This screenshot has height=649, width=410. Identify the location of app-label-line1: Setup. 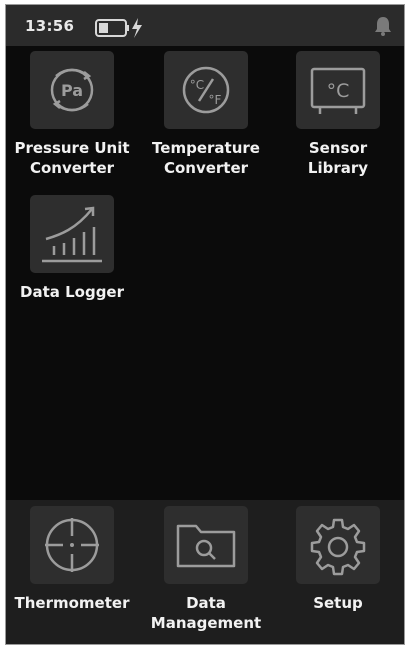
(338, 603).